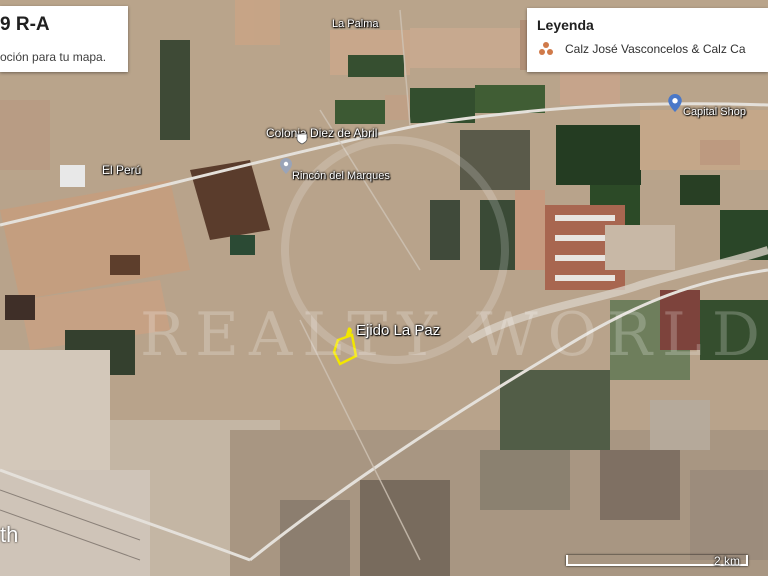  I want to click on project-title: 9 R-A, so click(25, 24).